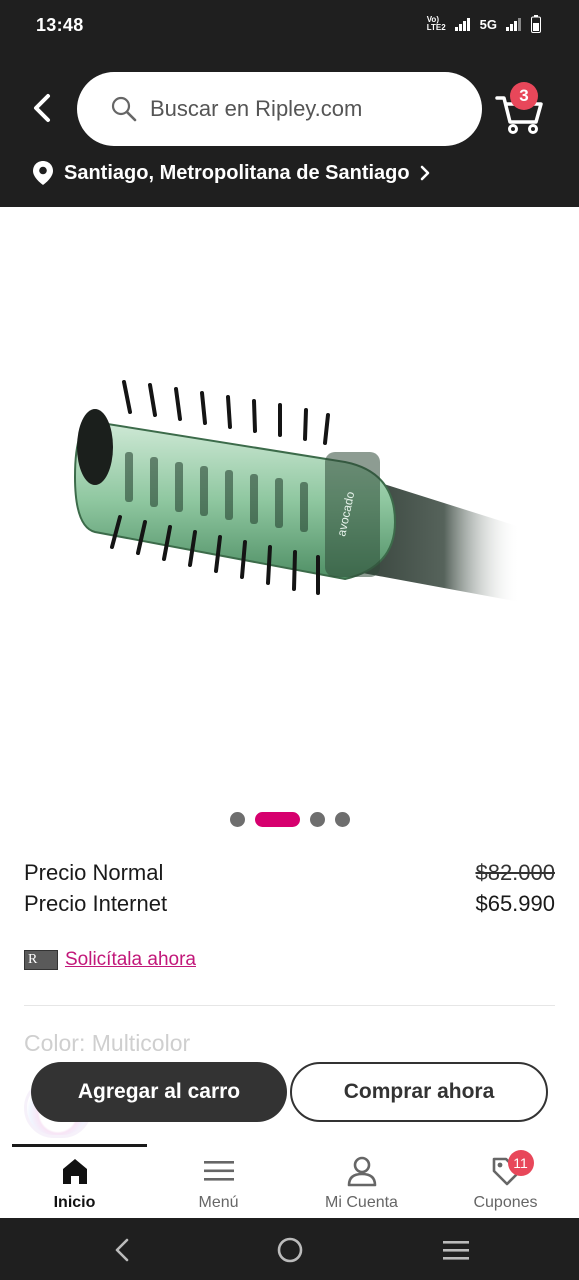  Describe the element at coordinates (130, 960) in the screenshot. I see `apply-card-link: Solicítala ahora` at that location.